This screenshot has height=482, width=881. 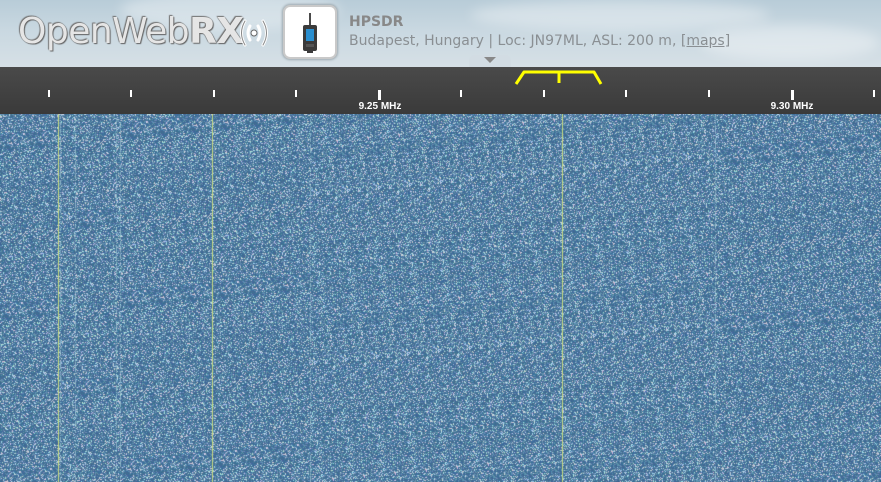 What do you see at coordinates (620, 15) in the screenshot?
I see `background-cloud` at bounding box center [620, 15].